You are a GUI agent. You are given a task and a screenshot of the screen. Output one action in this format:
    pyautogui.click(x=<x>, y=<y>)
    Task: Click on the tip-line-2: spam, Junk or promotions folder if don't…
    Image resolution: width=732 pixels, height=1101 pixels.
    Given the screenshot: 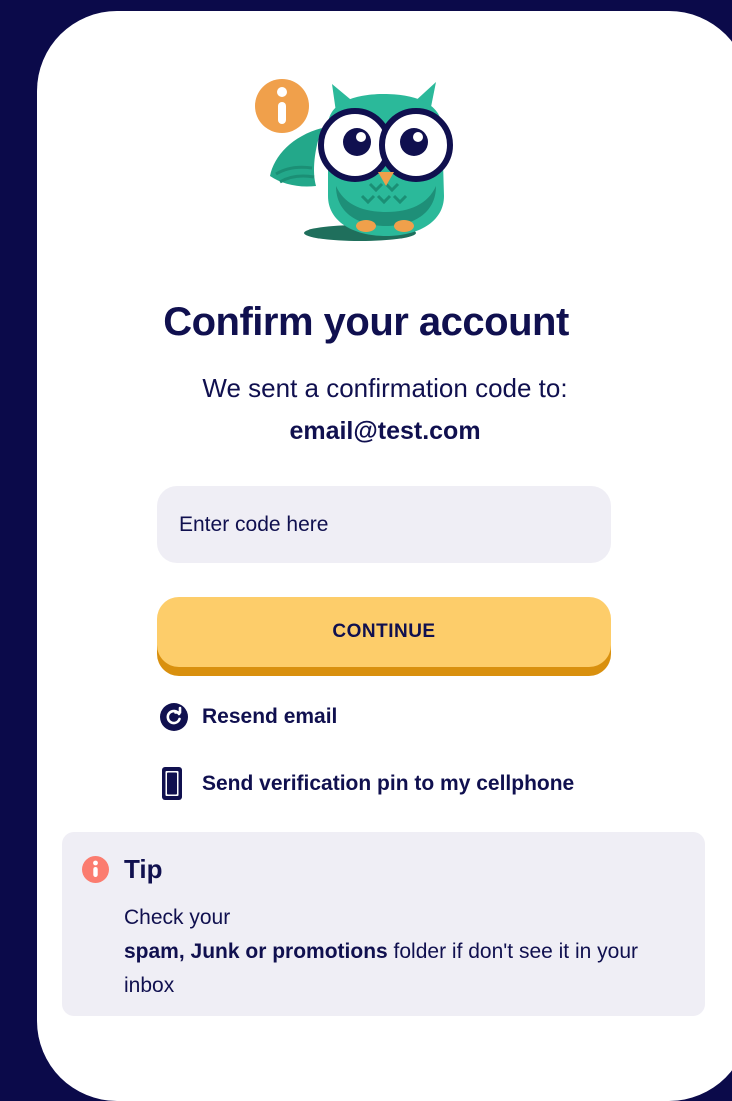 What is the action you would take?
    pyautogui.click(x=407, y=969)
    